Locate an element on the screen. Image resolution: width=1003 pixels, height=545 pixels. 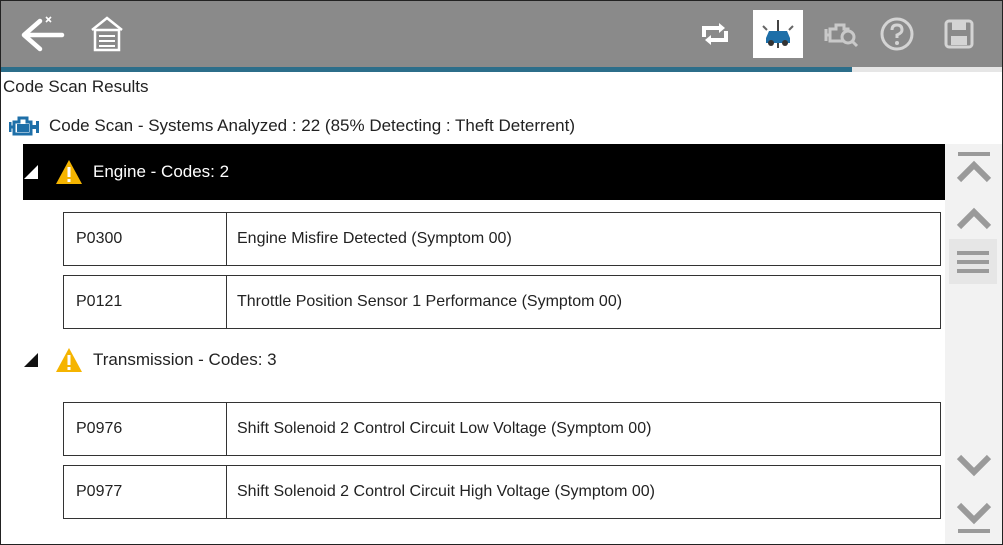
save-icon is located at coordinates (959, 34).